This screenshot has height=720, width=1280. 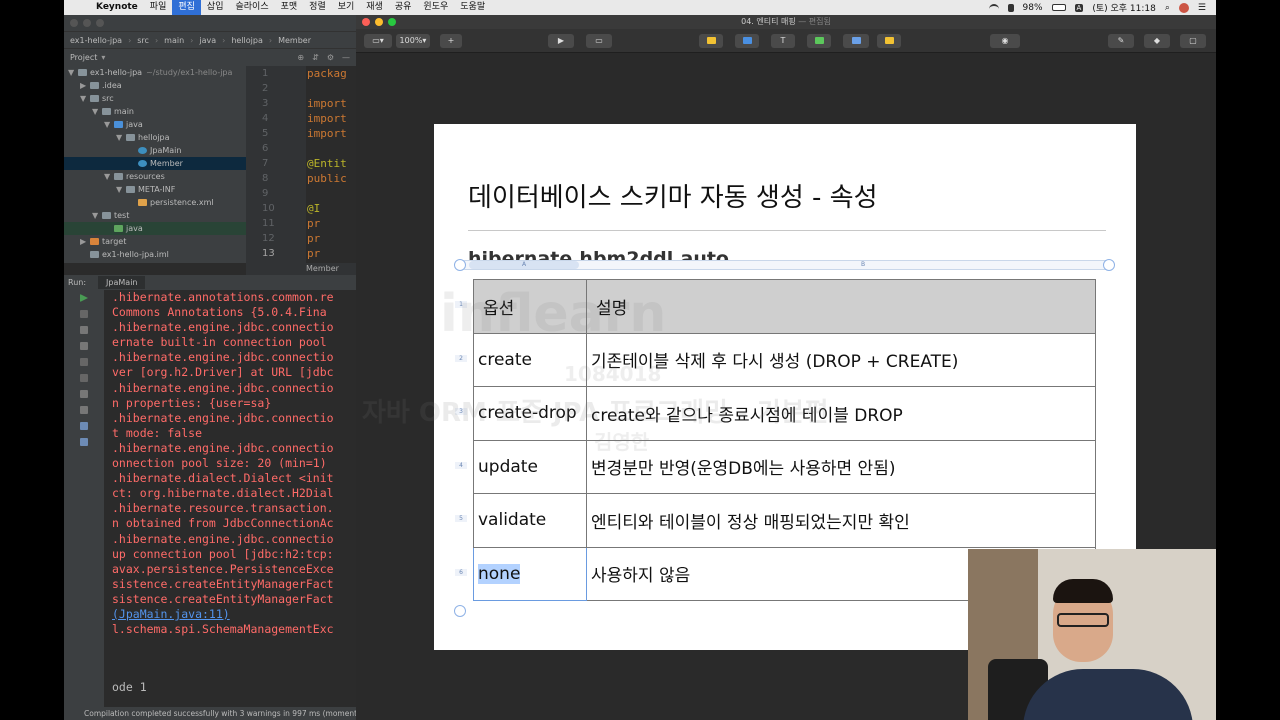 I want to click on slide-title: 데이터베이스 스키마 자동 생성 - 속성, so click(x=673, y=195).